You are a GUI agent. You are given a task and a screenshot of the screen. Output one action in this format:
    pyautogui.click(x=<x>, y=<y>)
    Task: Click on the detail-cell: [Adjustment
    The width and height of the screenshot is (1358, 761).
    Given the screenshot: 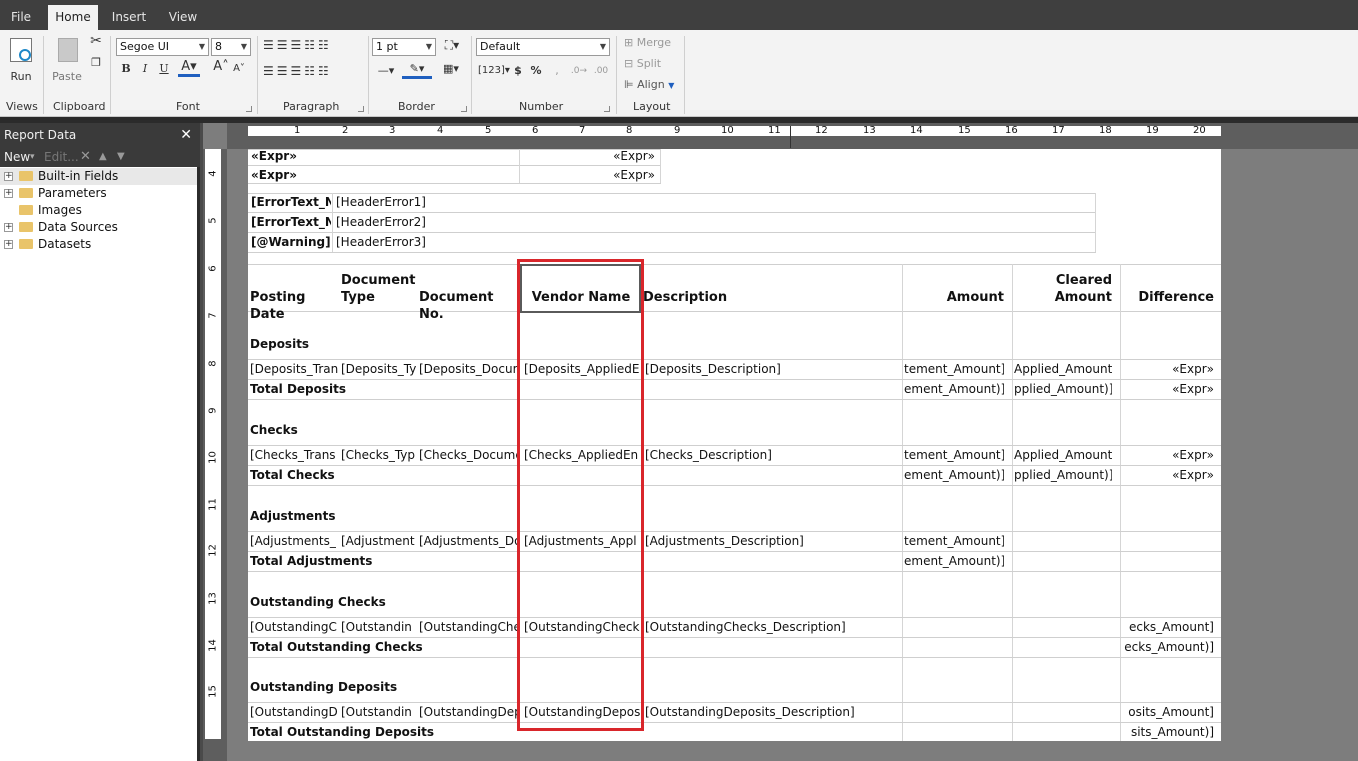 What is the action you would take?
    pyautogui.click(x=378, y=541)
    